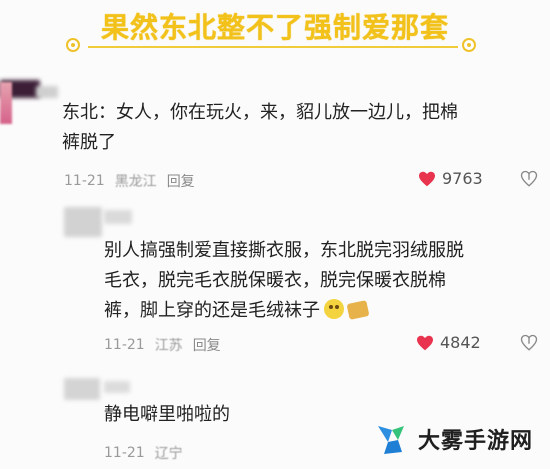 The image size is (550, 469). Describe the element at coordinates (334, 309) in the screenshot. I see `smile-emoji-icon` at that location.